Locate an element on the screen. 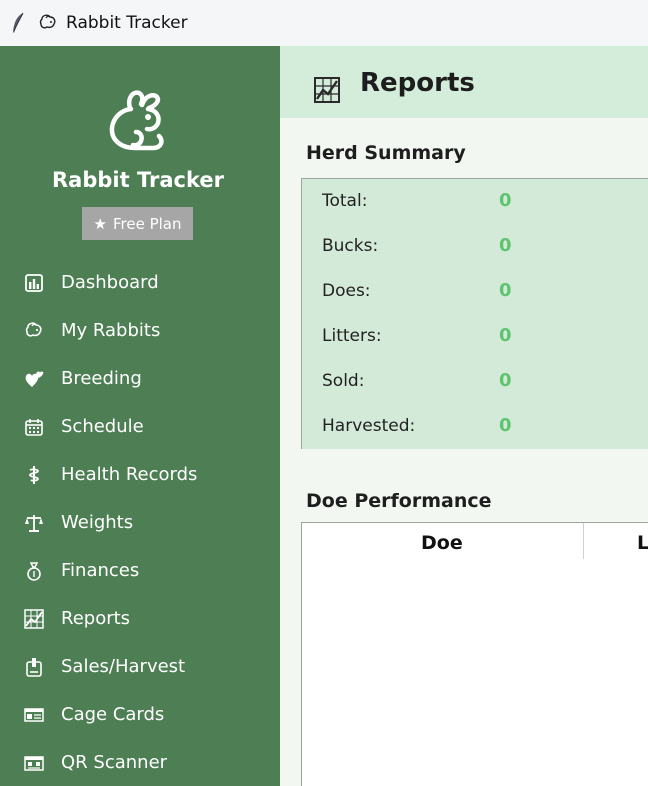  sidebar-item-label: Breeding is located at coordinates (101, 378).